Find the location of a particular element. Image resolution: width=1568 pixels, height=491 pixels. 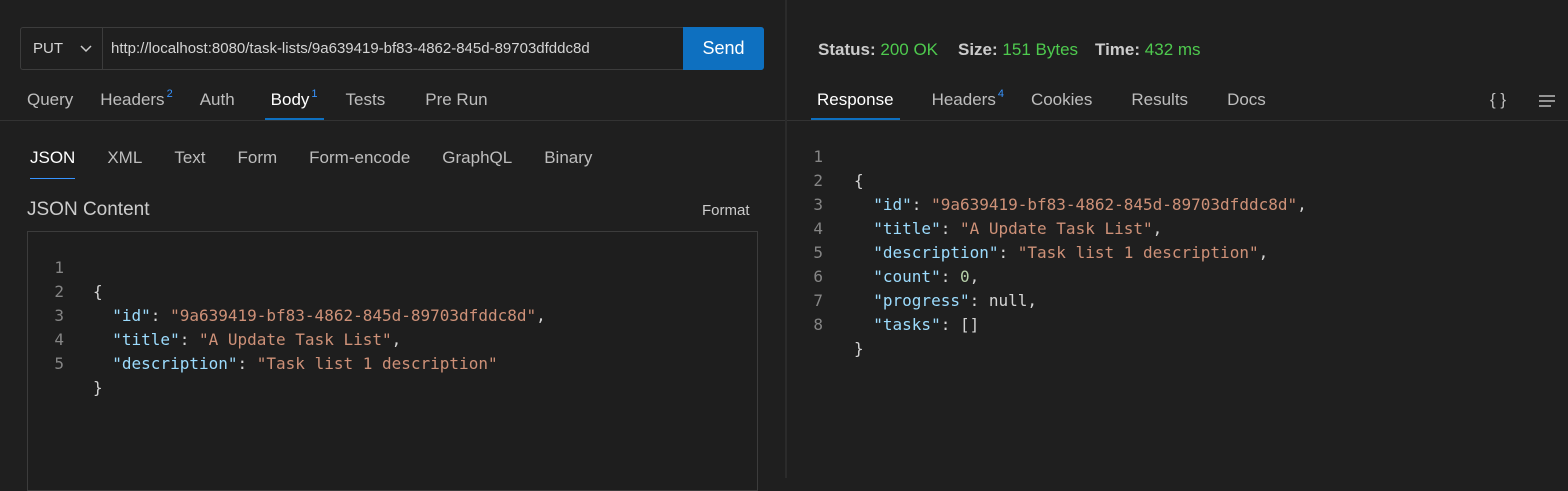

size-readout: Size: 151 Bytes is located at coordinates (1018, 50).